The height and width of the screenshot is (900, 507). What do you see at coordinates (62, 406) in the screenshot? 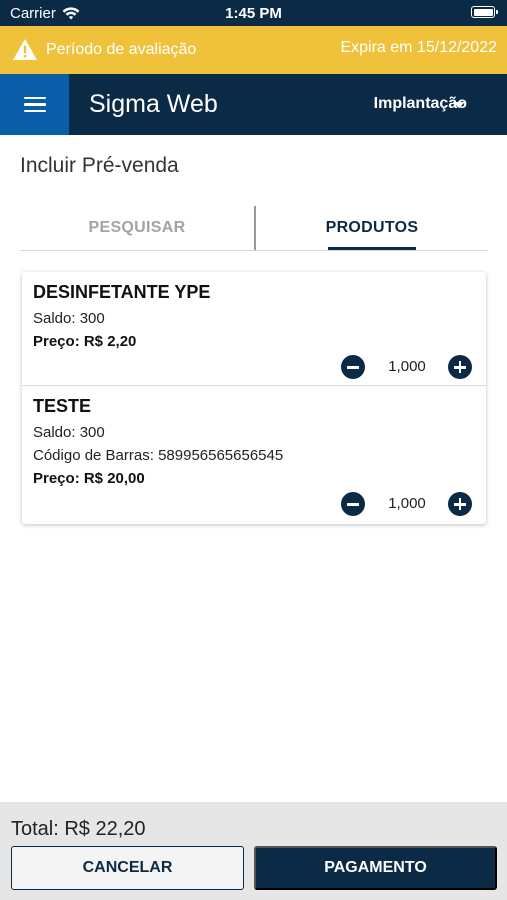
I see `product-name: TESTE` at bounding box center [62, 406].